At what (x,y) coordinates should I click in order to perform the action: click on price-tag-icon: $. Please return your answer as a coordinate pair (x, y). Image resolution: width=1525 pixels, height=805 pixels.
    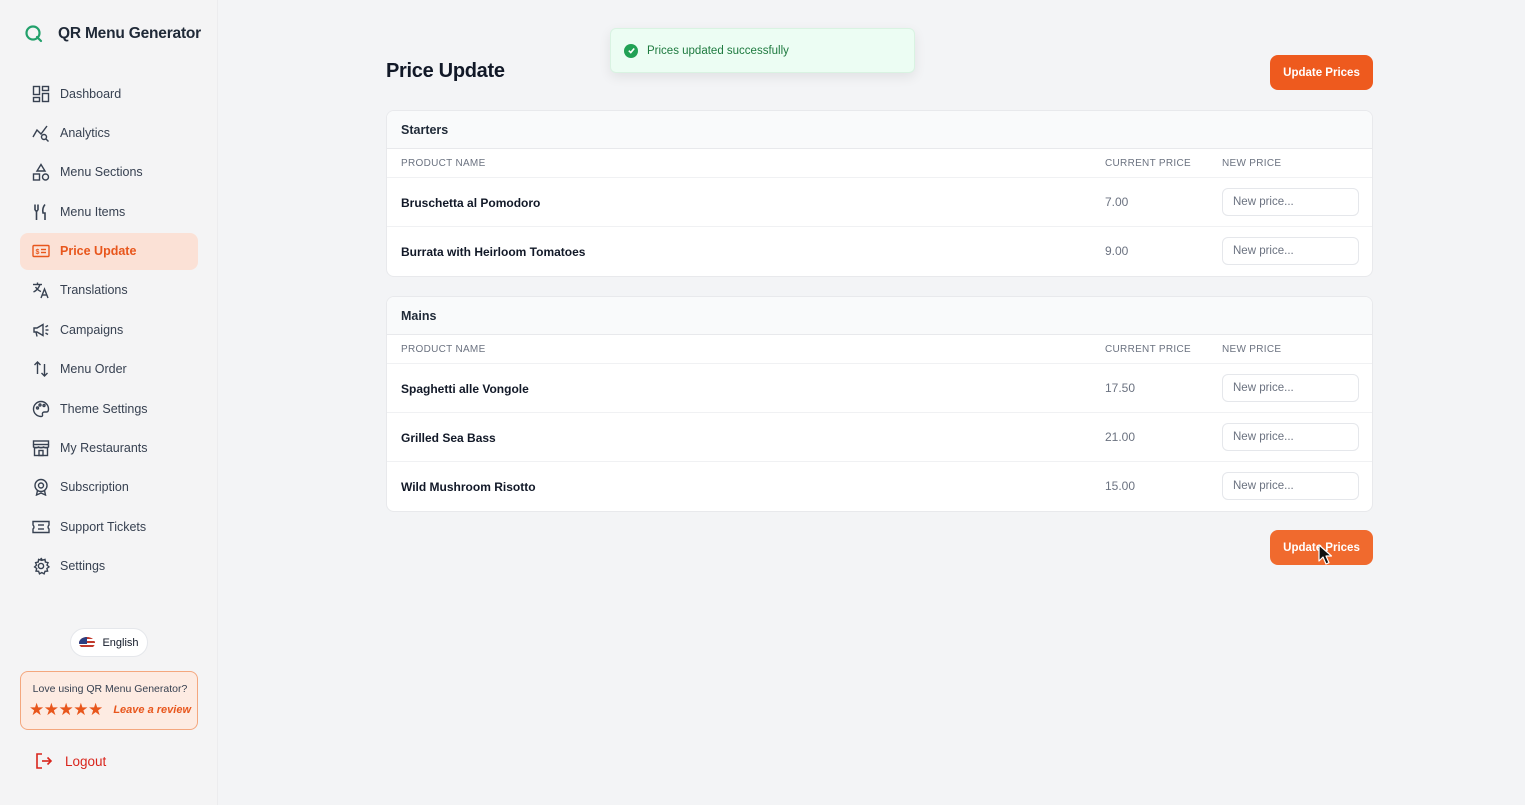
    Looking at the image, I should click on (41, 251).